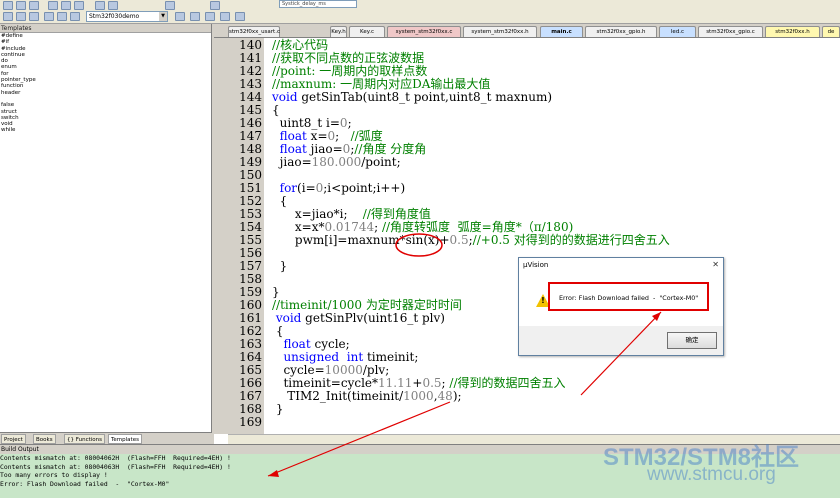  I want to click on find-icon, so click(215, 5).